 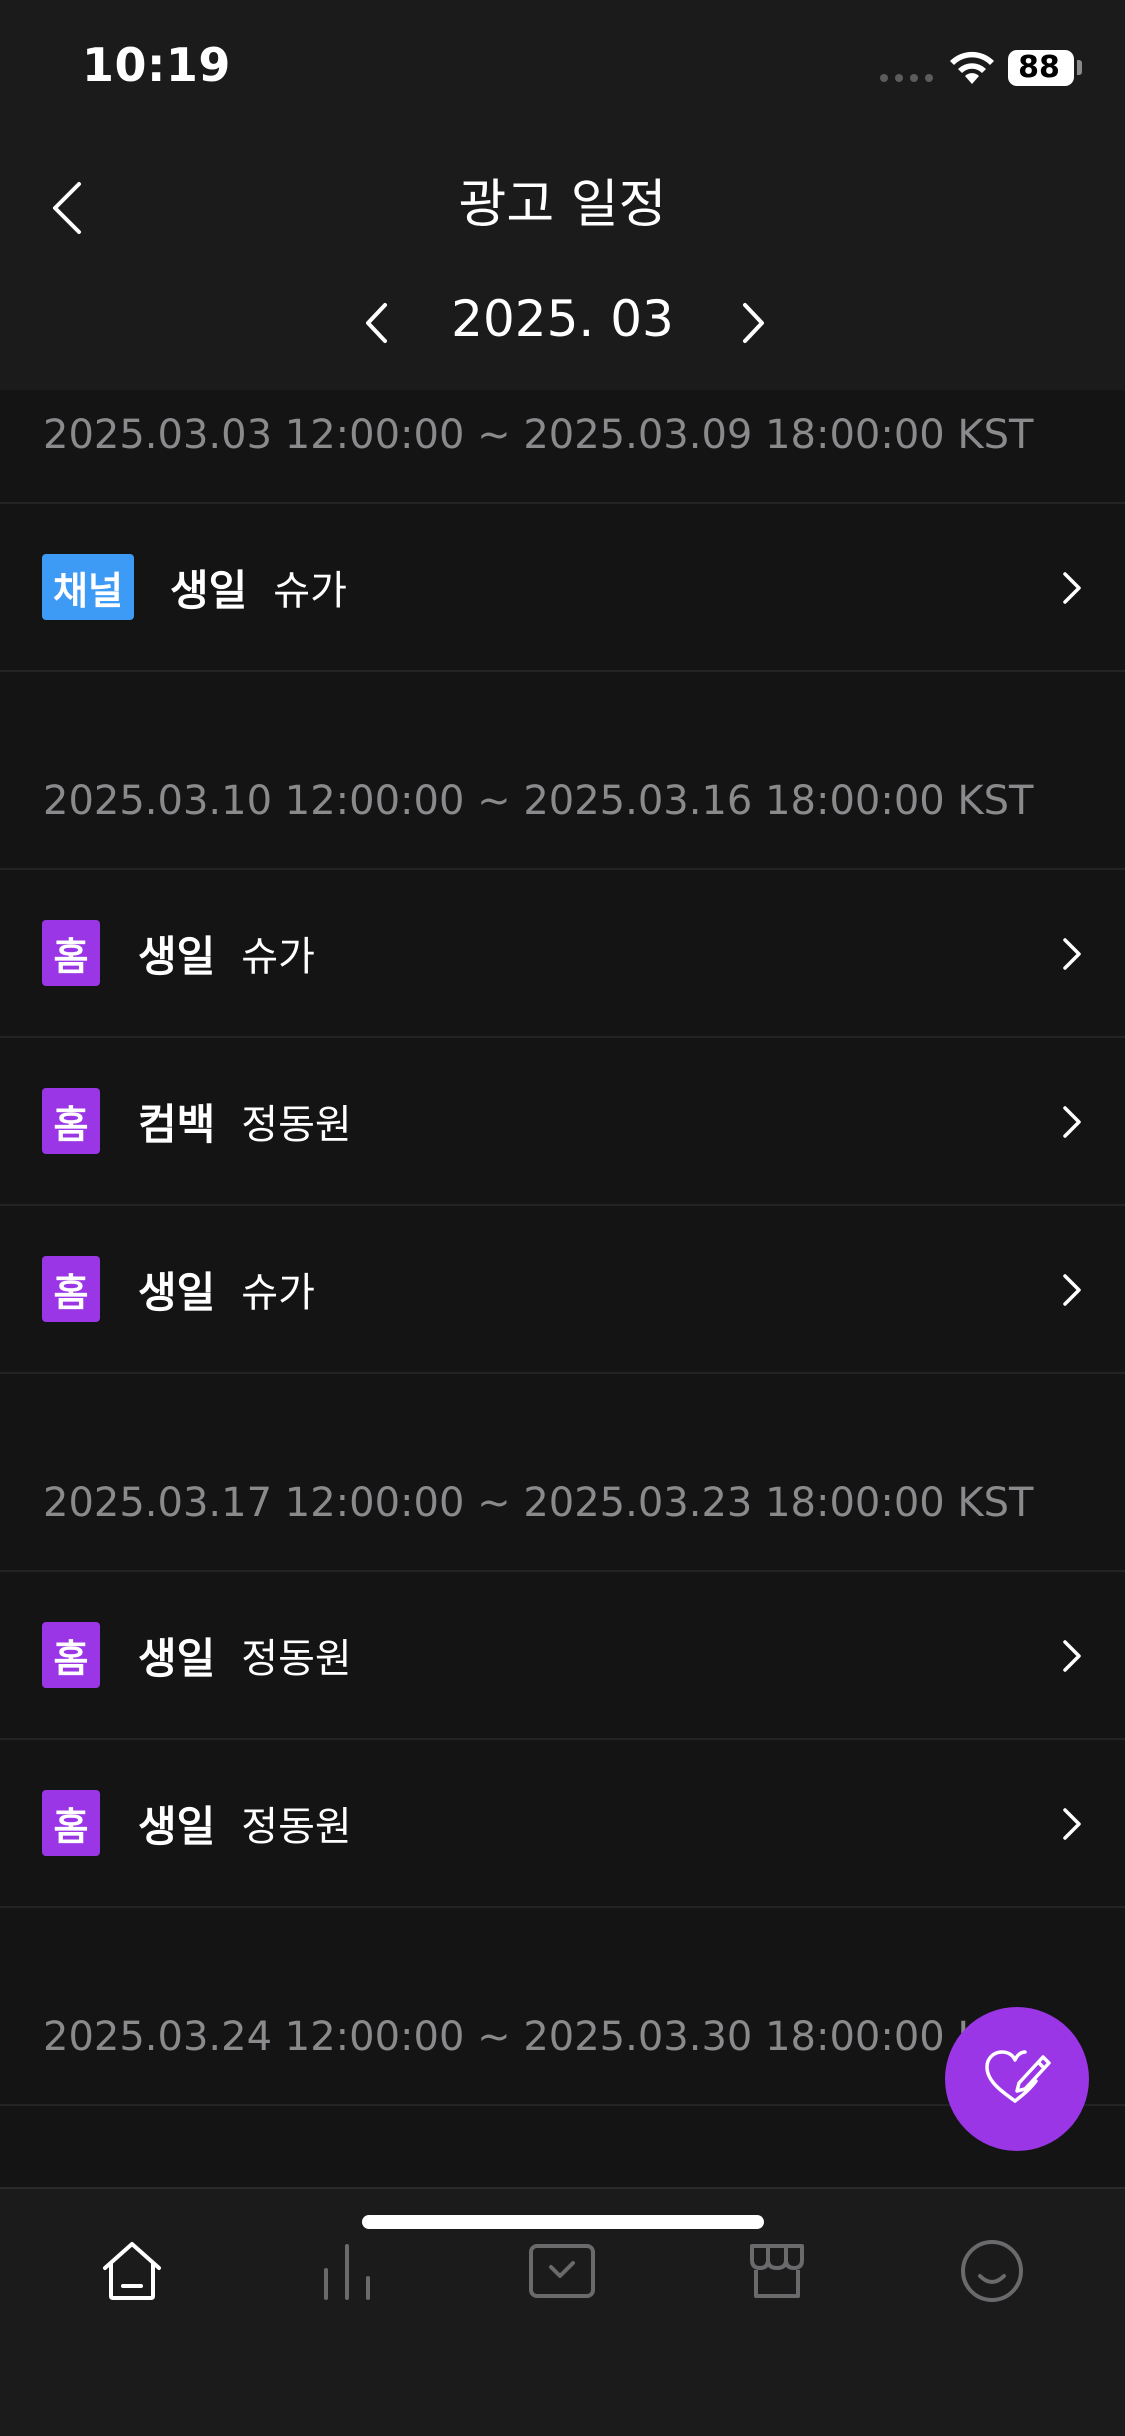 I want to click on store-icon, so click(x=777, y=2271).